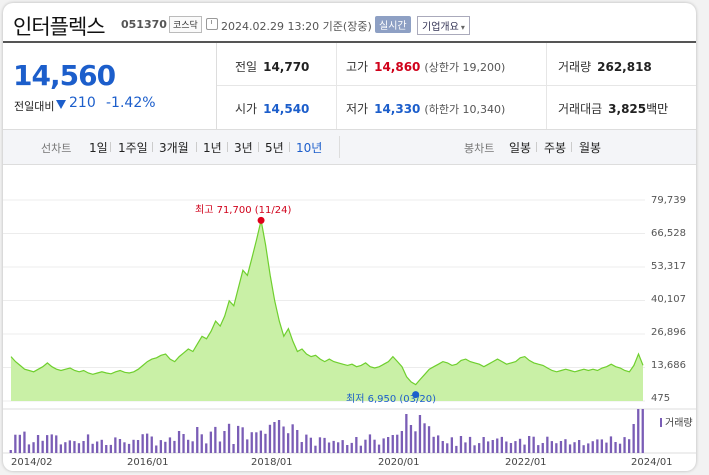 This screenshot has height=475, width=709. I want to click on line-chart-label: 선차트, so click(56, 148).